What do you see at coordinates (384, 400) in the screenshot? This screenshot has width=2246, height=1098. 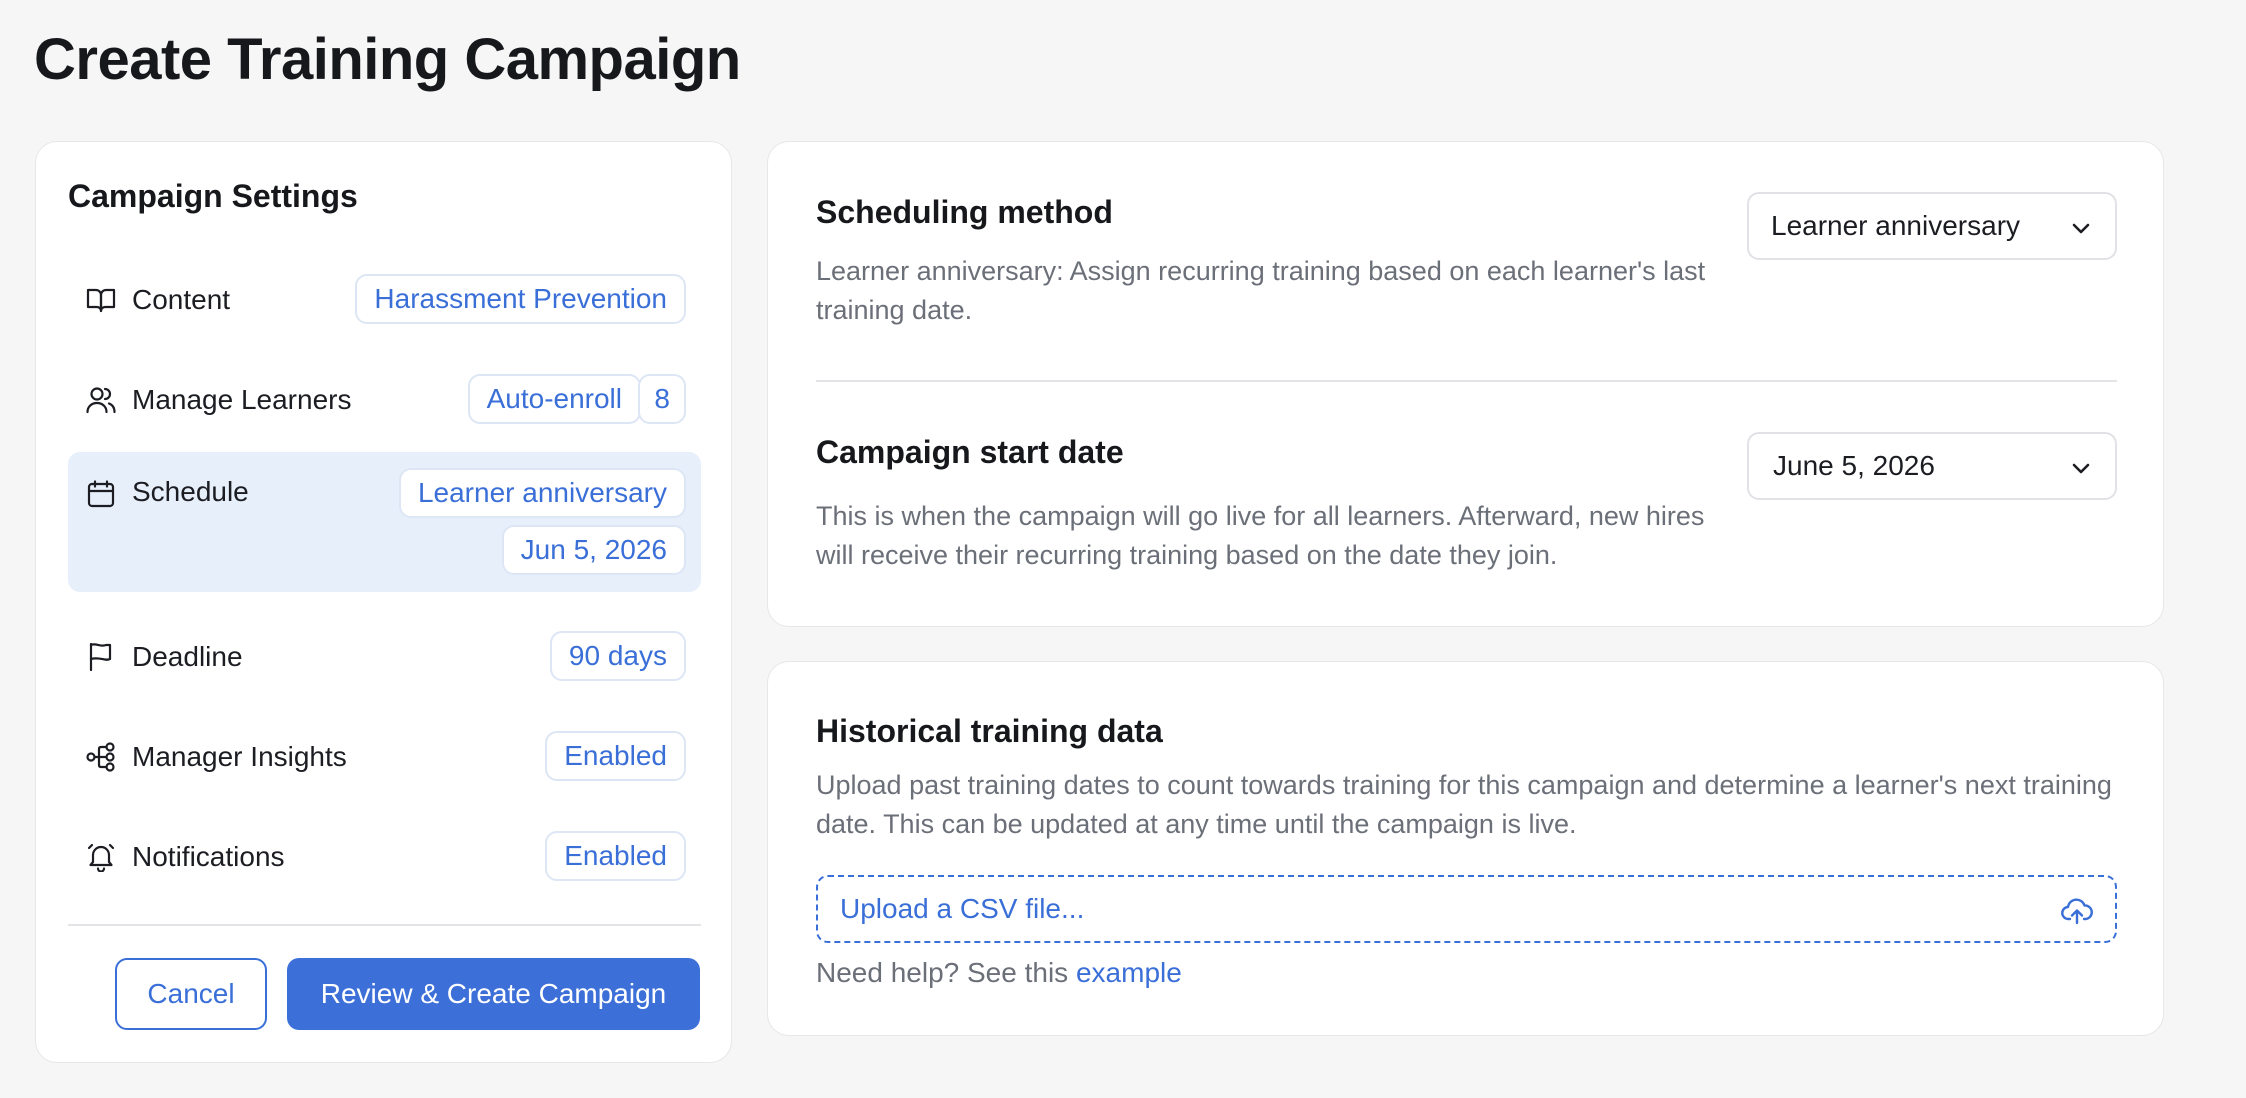 I see `setting-row-manage-learners: Manage Learners Auto-enroll 8` at bounding box center [384, 400].